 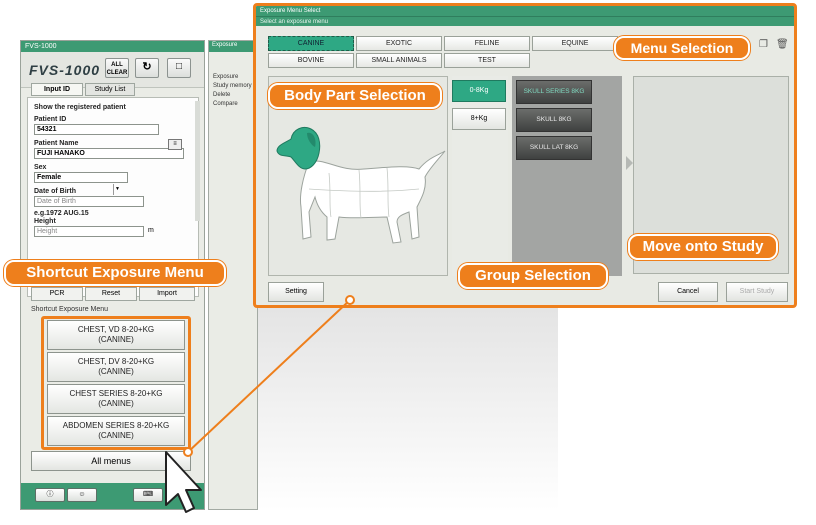 What do you see at coordinates (567, 176) in the screenshot?
I see `group-selection-column: SKULL SERIES 8KG SKULL 8KG SKULL LAT 8KG` at bounding box center [567, 176].